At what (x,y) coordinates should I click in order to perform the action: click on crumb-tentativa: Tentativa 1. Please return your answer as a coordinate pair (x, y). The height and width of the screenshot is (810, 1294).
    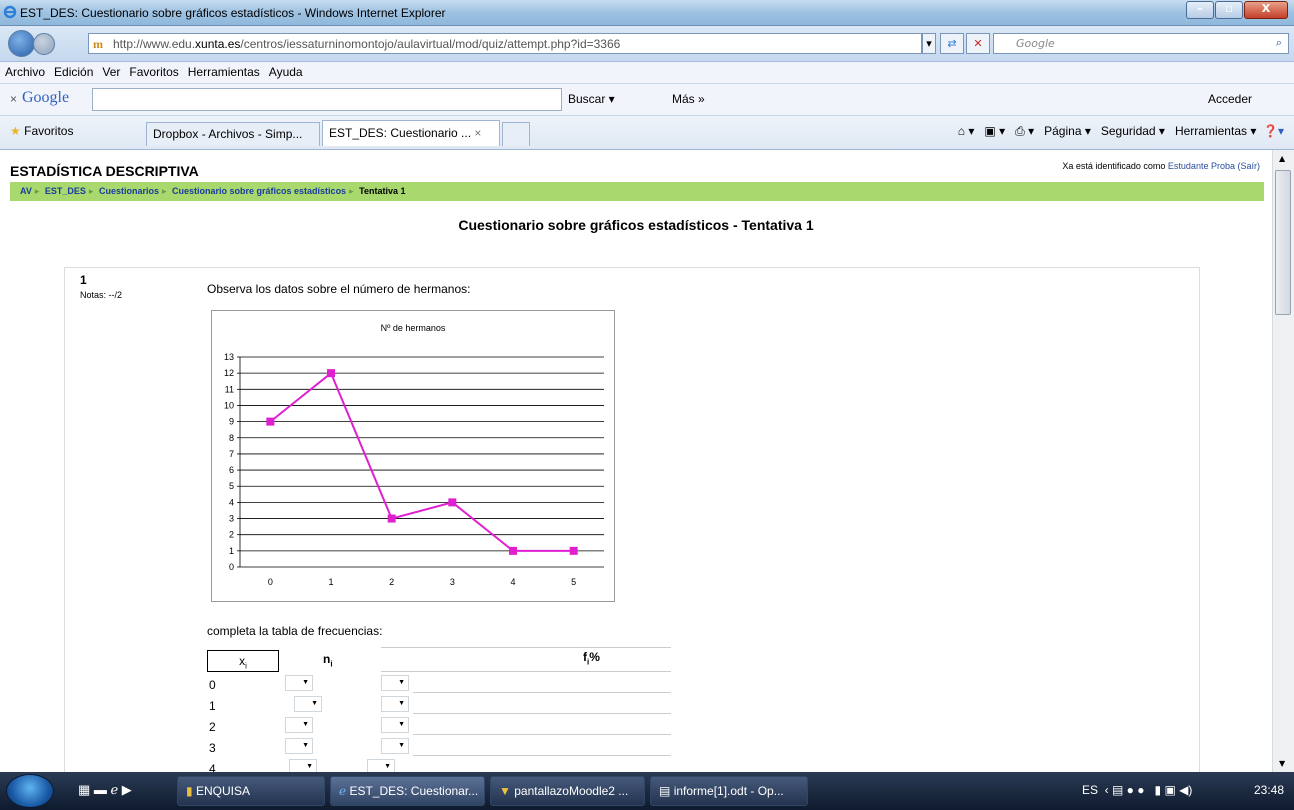
    Looking at the image, I should click on (382, 191).